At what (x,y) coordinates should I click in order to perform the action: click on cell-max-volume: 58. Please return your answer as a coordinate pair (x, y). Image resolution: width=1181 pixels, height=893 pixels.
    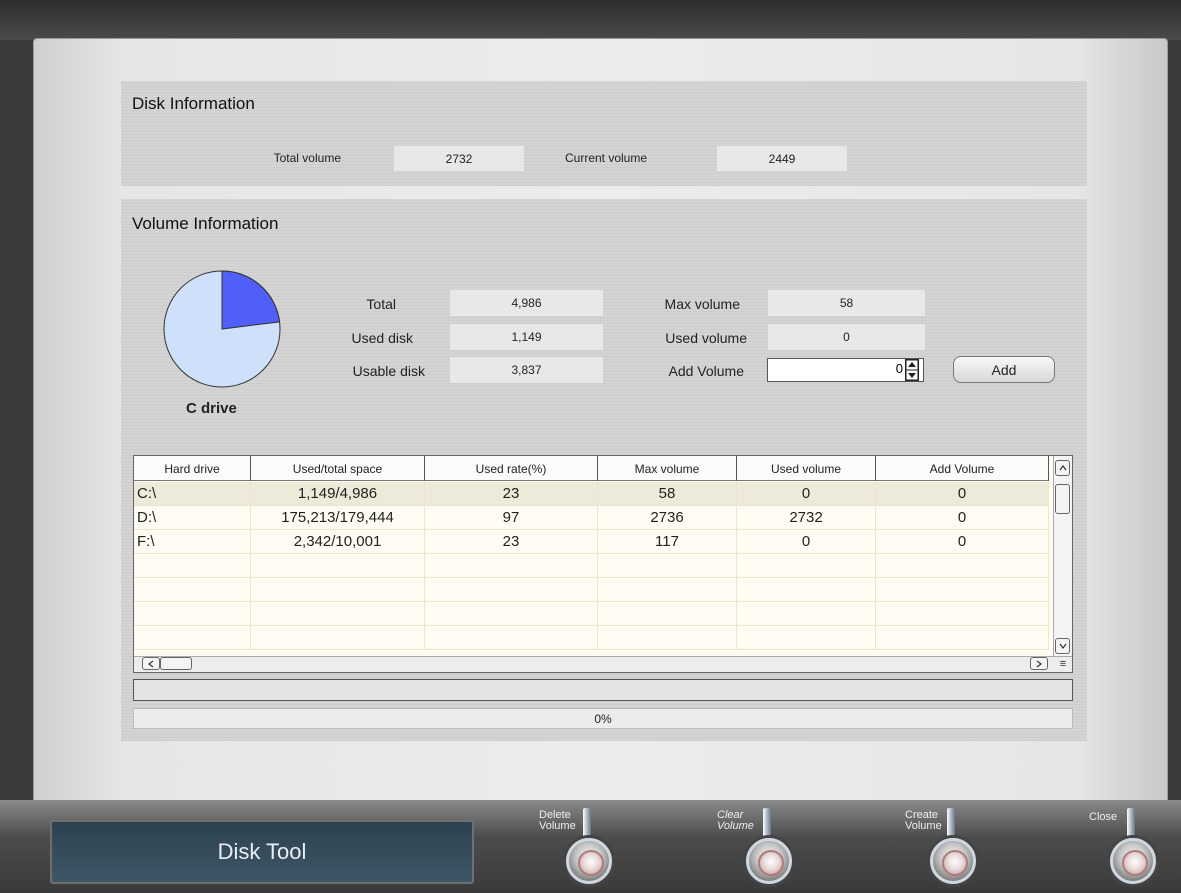
    Looking at the image, I should click on (667, 494).